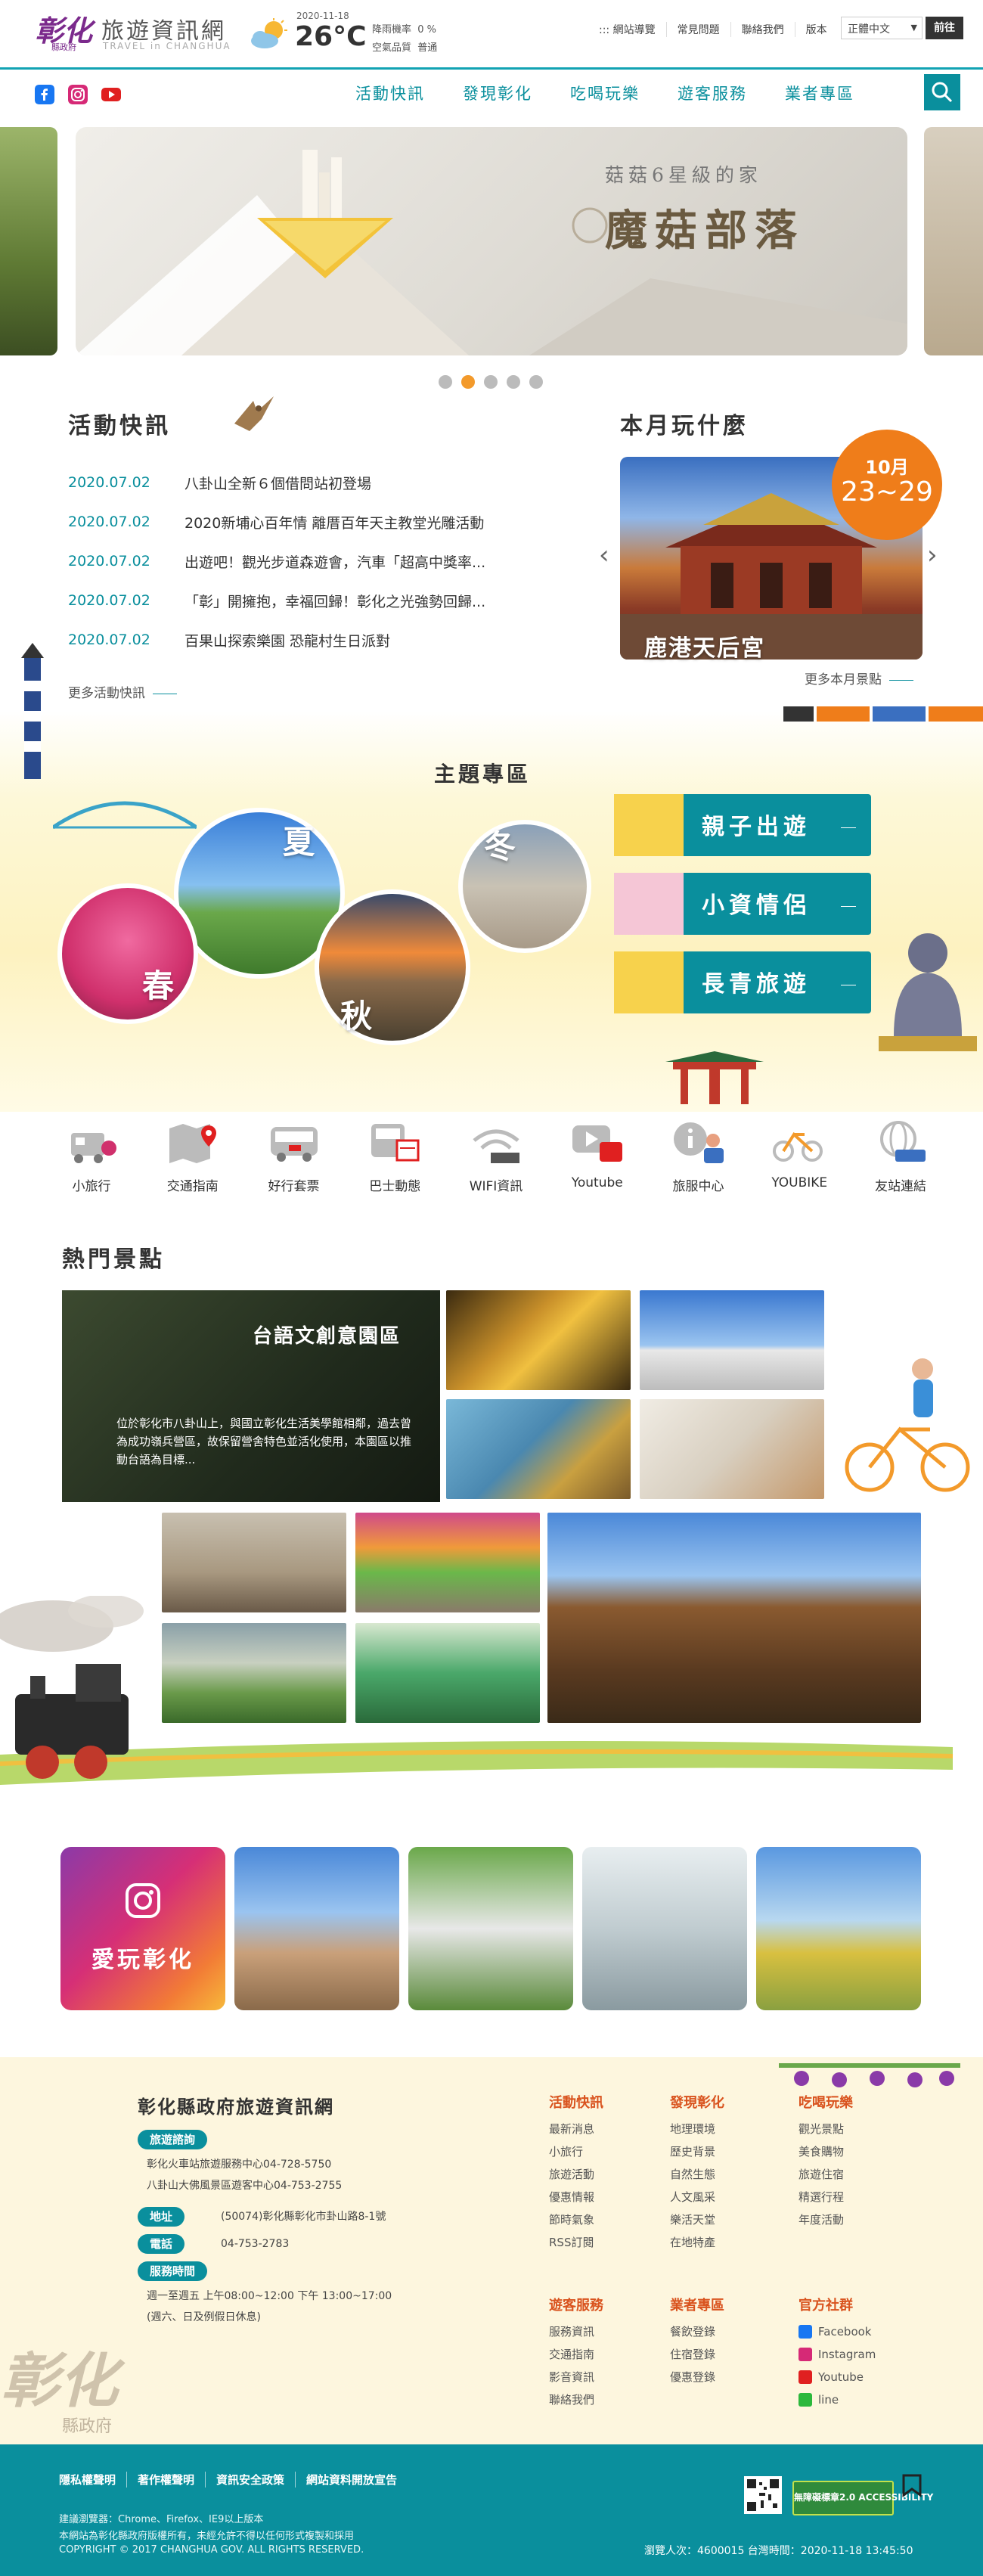 Image resolution: width=983 pixels, height=2576 pixels. I want to click on footer-link: 年度活動, so click(855, 2219).